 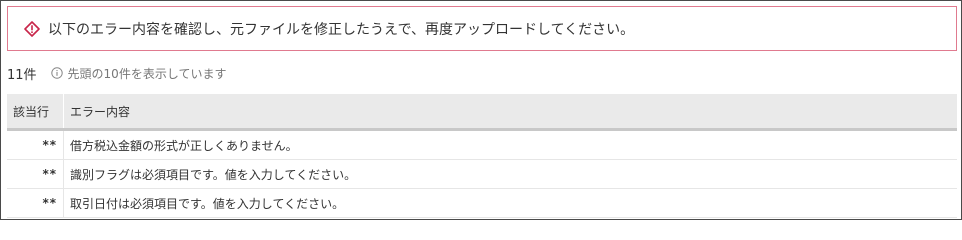 What do you see at coordinates (510, 144) in the screenshot?
I see `error-message-cell: 借方税込金額の形式が正しくありません。` at bounding box center [510, 144].